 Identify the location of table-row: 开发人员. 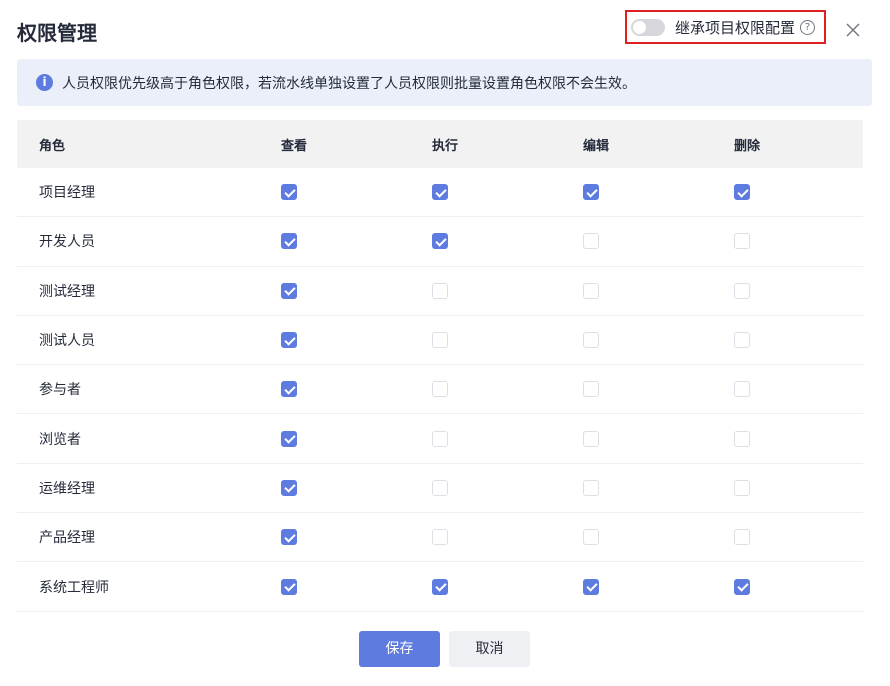
(440, 242).